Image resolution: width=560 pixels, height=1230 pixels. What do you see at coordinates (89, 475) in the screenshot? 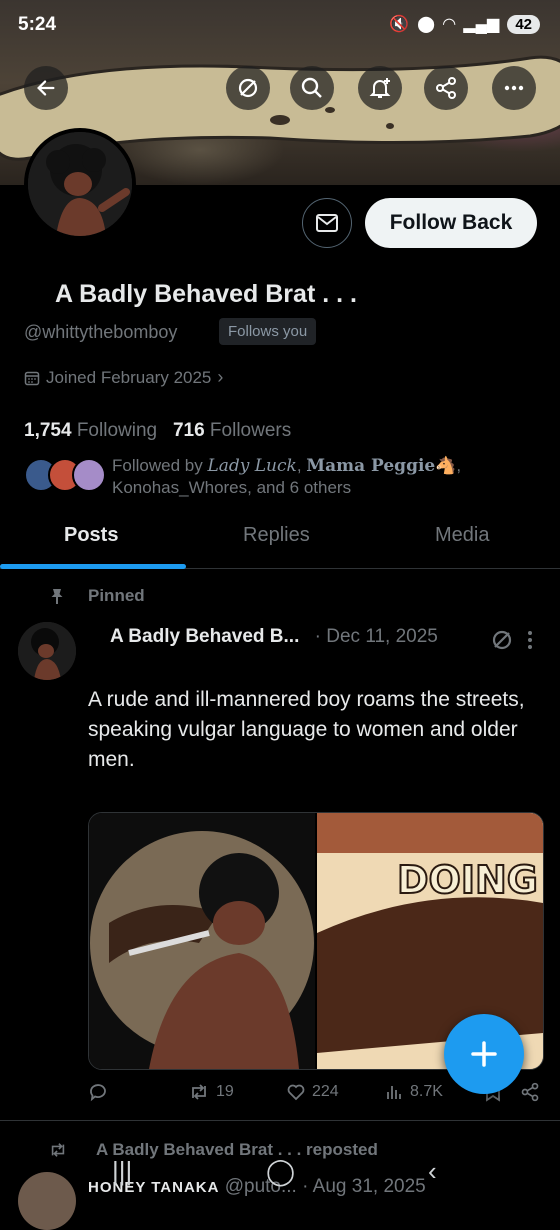
I see `avatar` at bounding box center [89, 475].